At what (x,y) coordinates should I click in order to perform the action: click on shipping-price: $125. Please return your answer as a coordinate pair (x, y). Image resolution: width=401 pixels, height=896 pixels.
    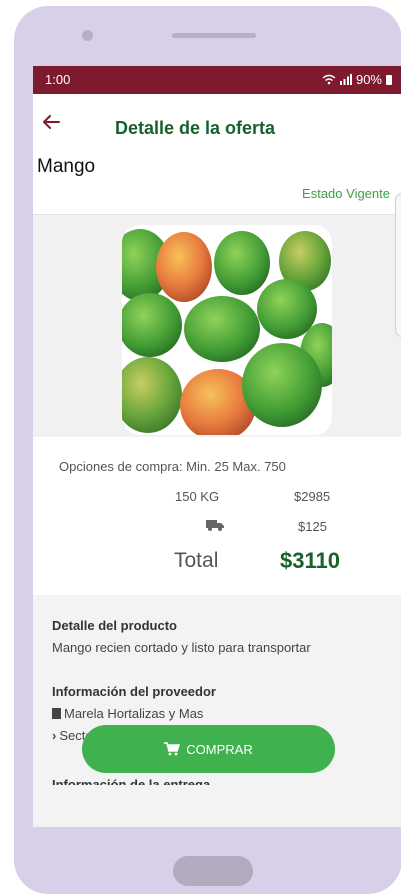
    Looking at the image, I should click on (312, 526).